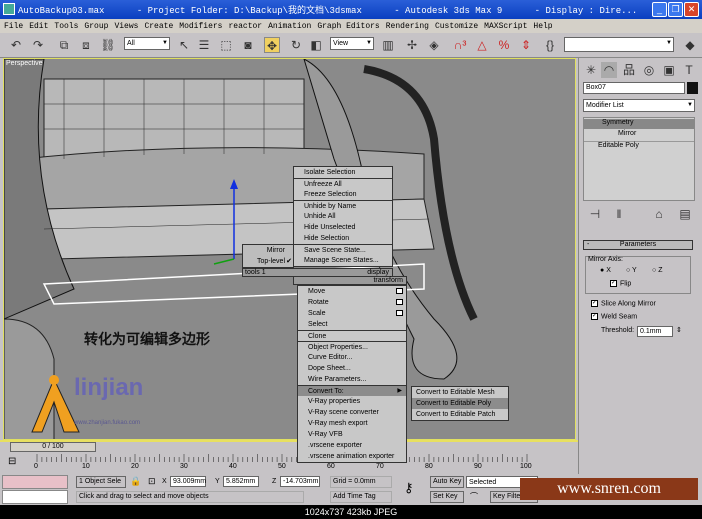  I want to click on show-end-result-icon: ǁ, so click(619, 214).